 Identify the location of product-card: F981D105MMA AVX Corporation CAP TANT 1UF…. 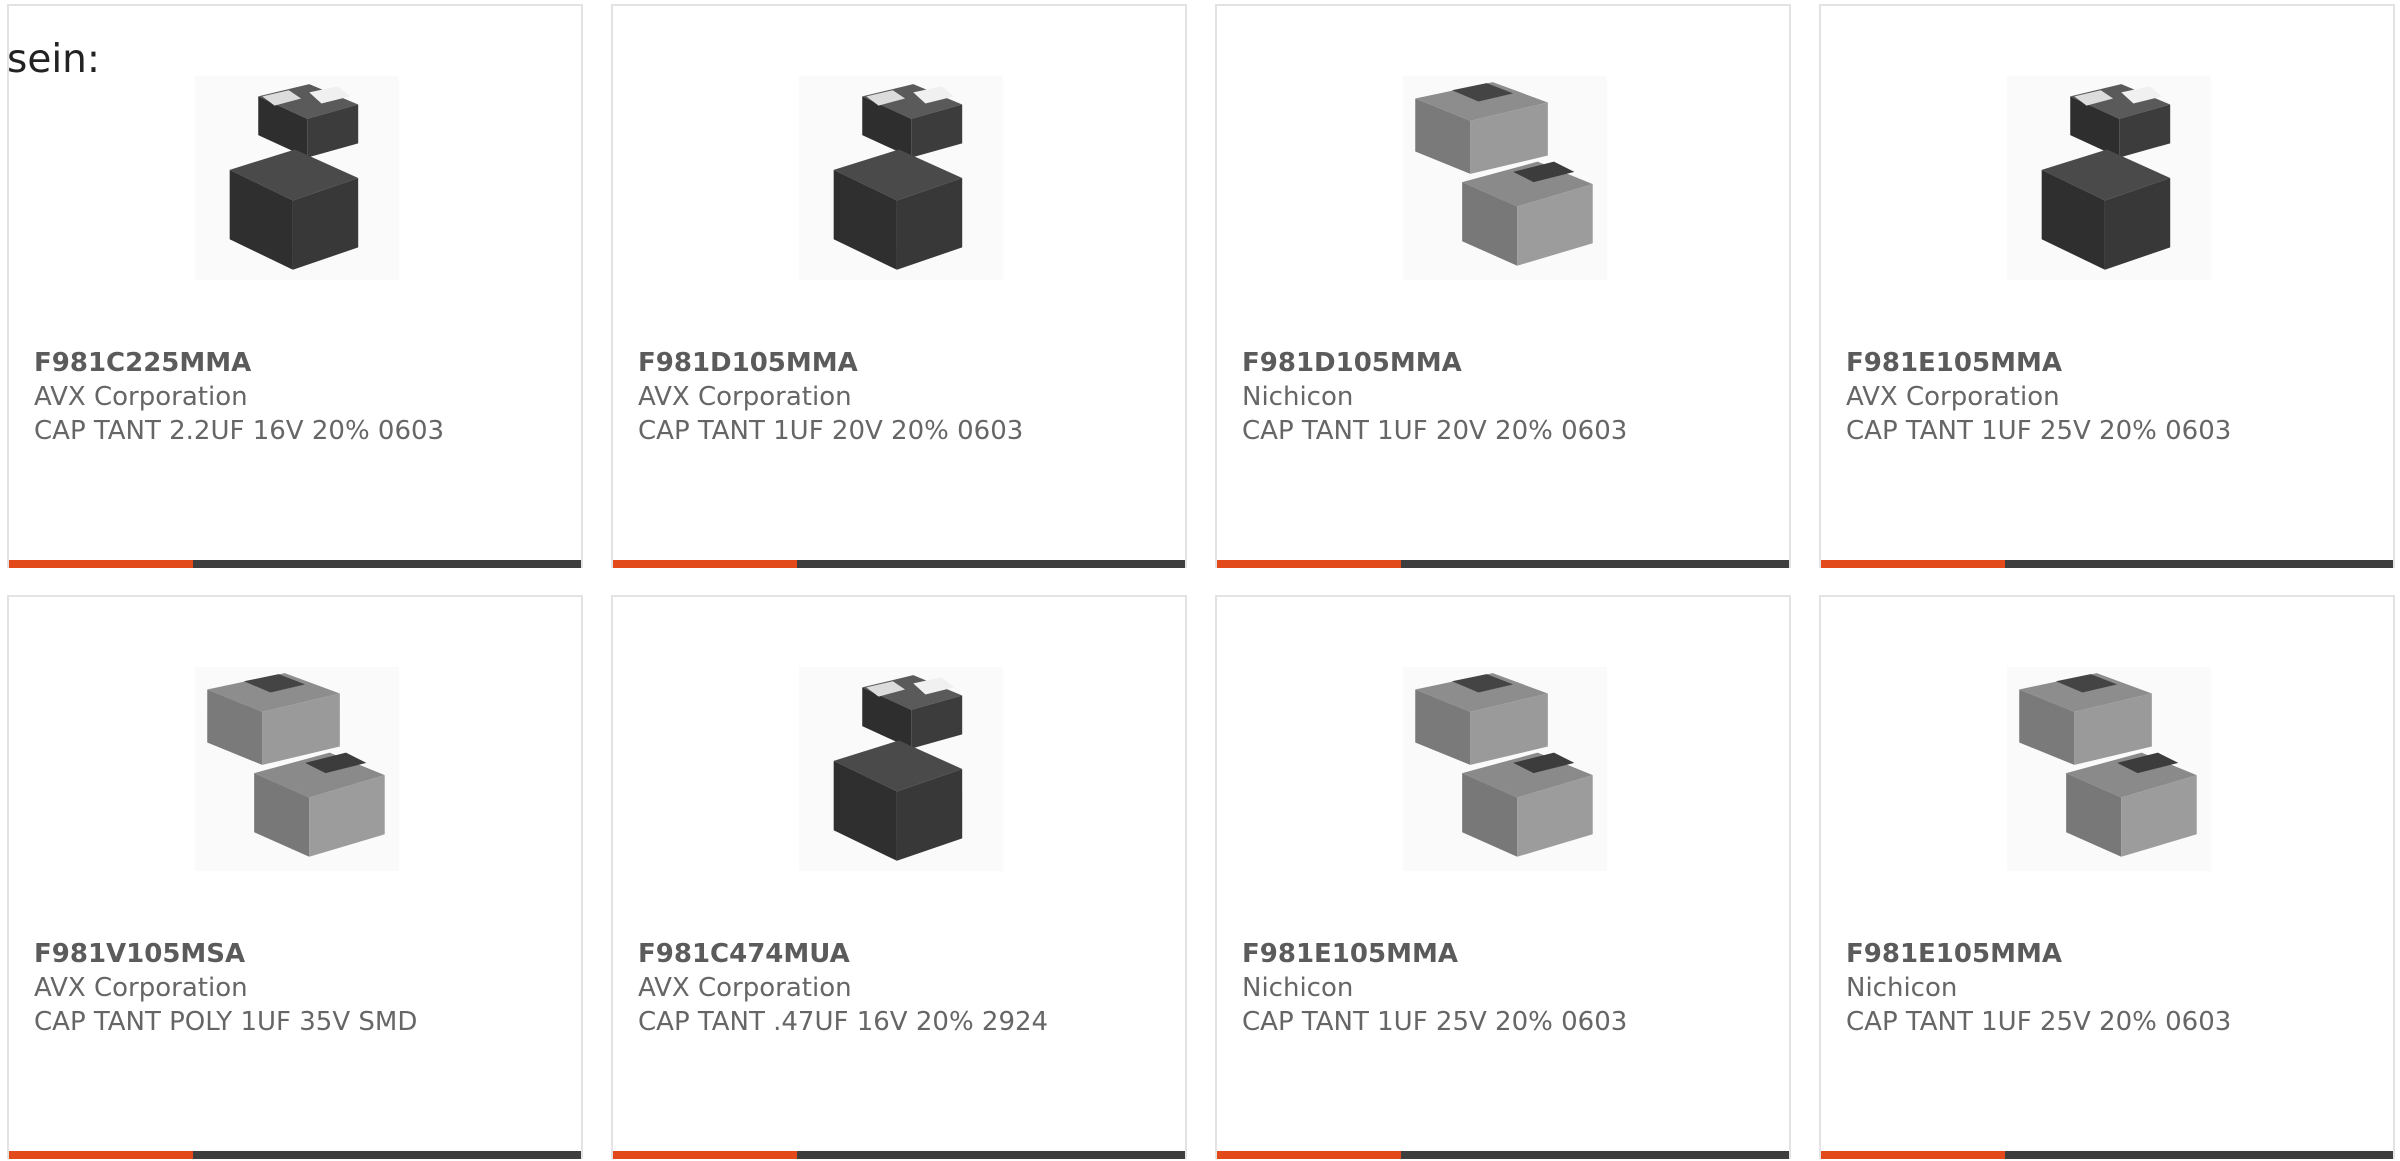
(899, 286).